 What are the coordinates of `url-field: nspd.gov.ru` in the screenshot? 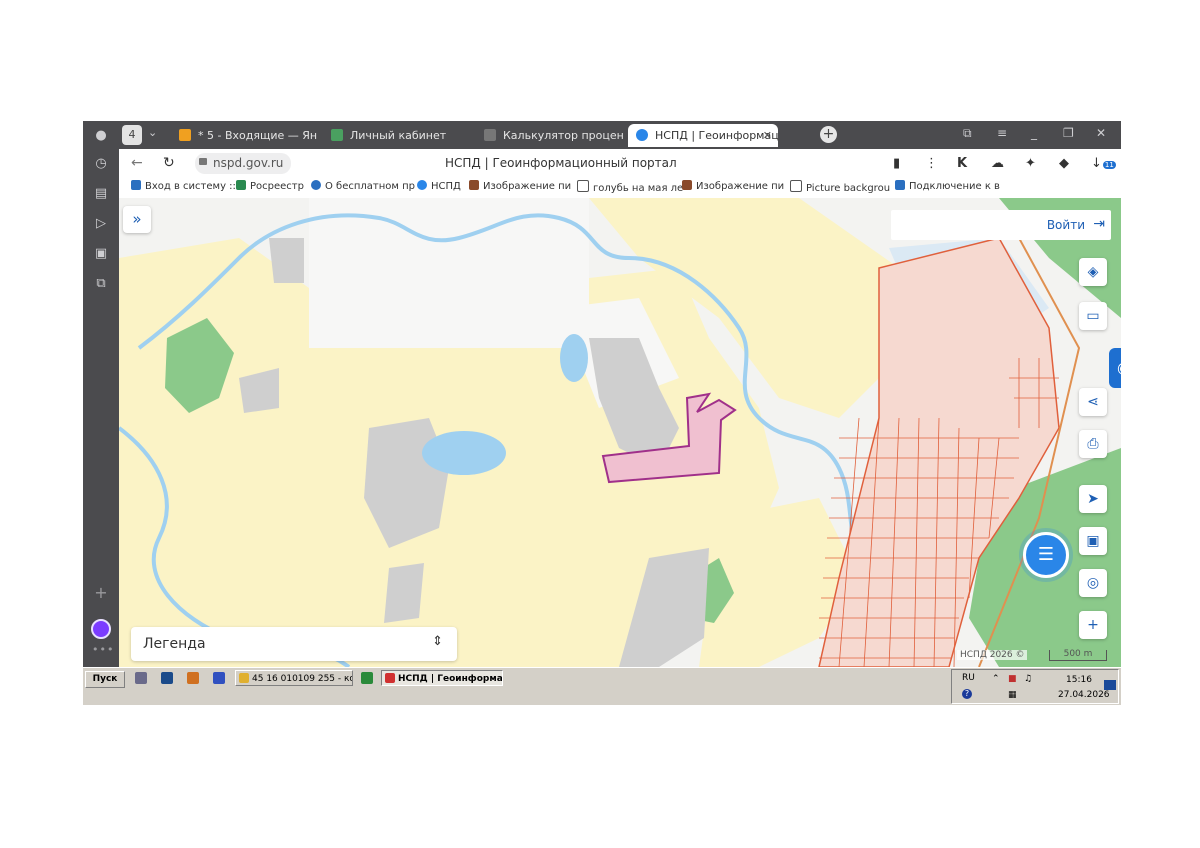 It's located at (243, 163).